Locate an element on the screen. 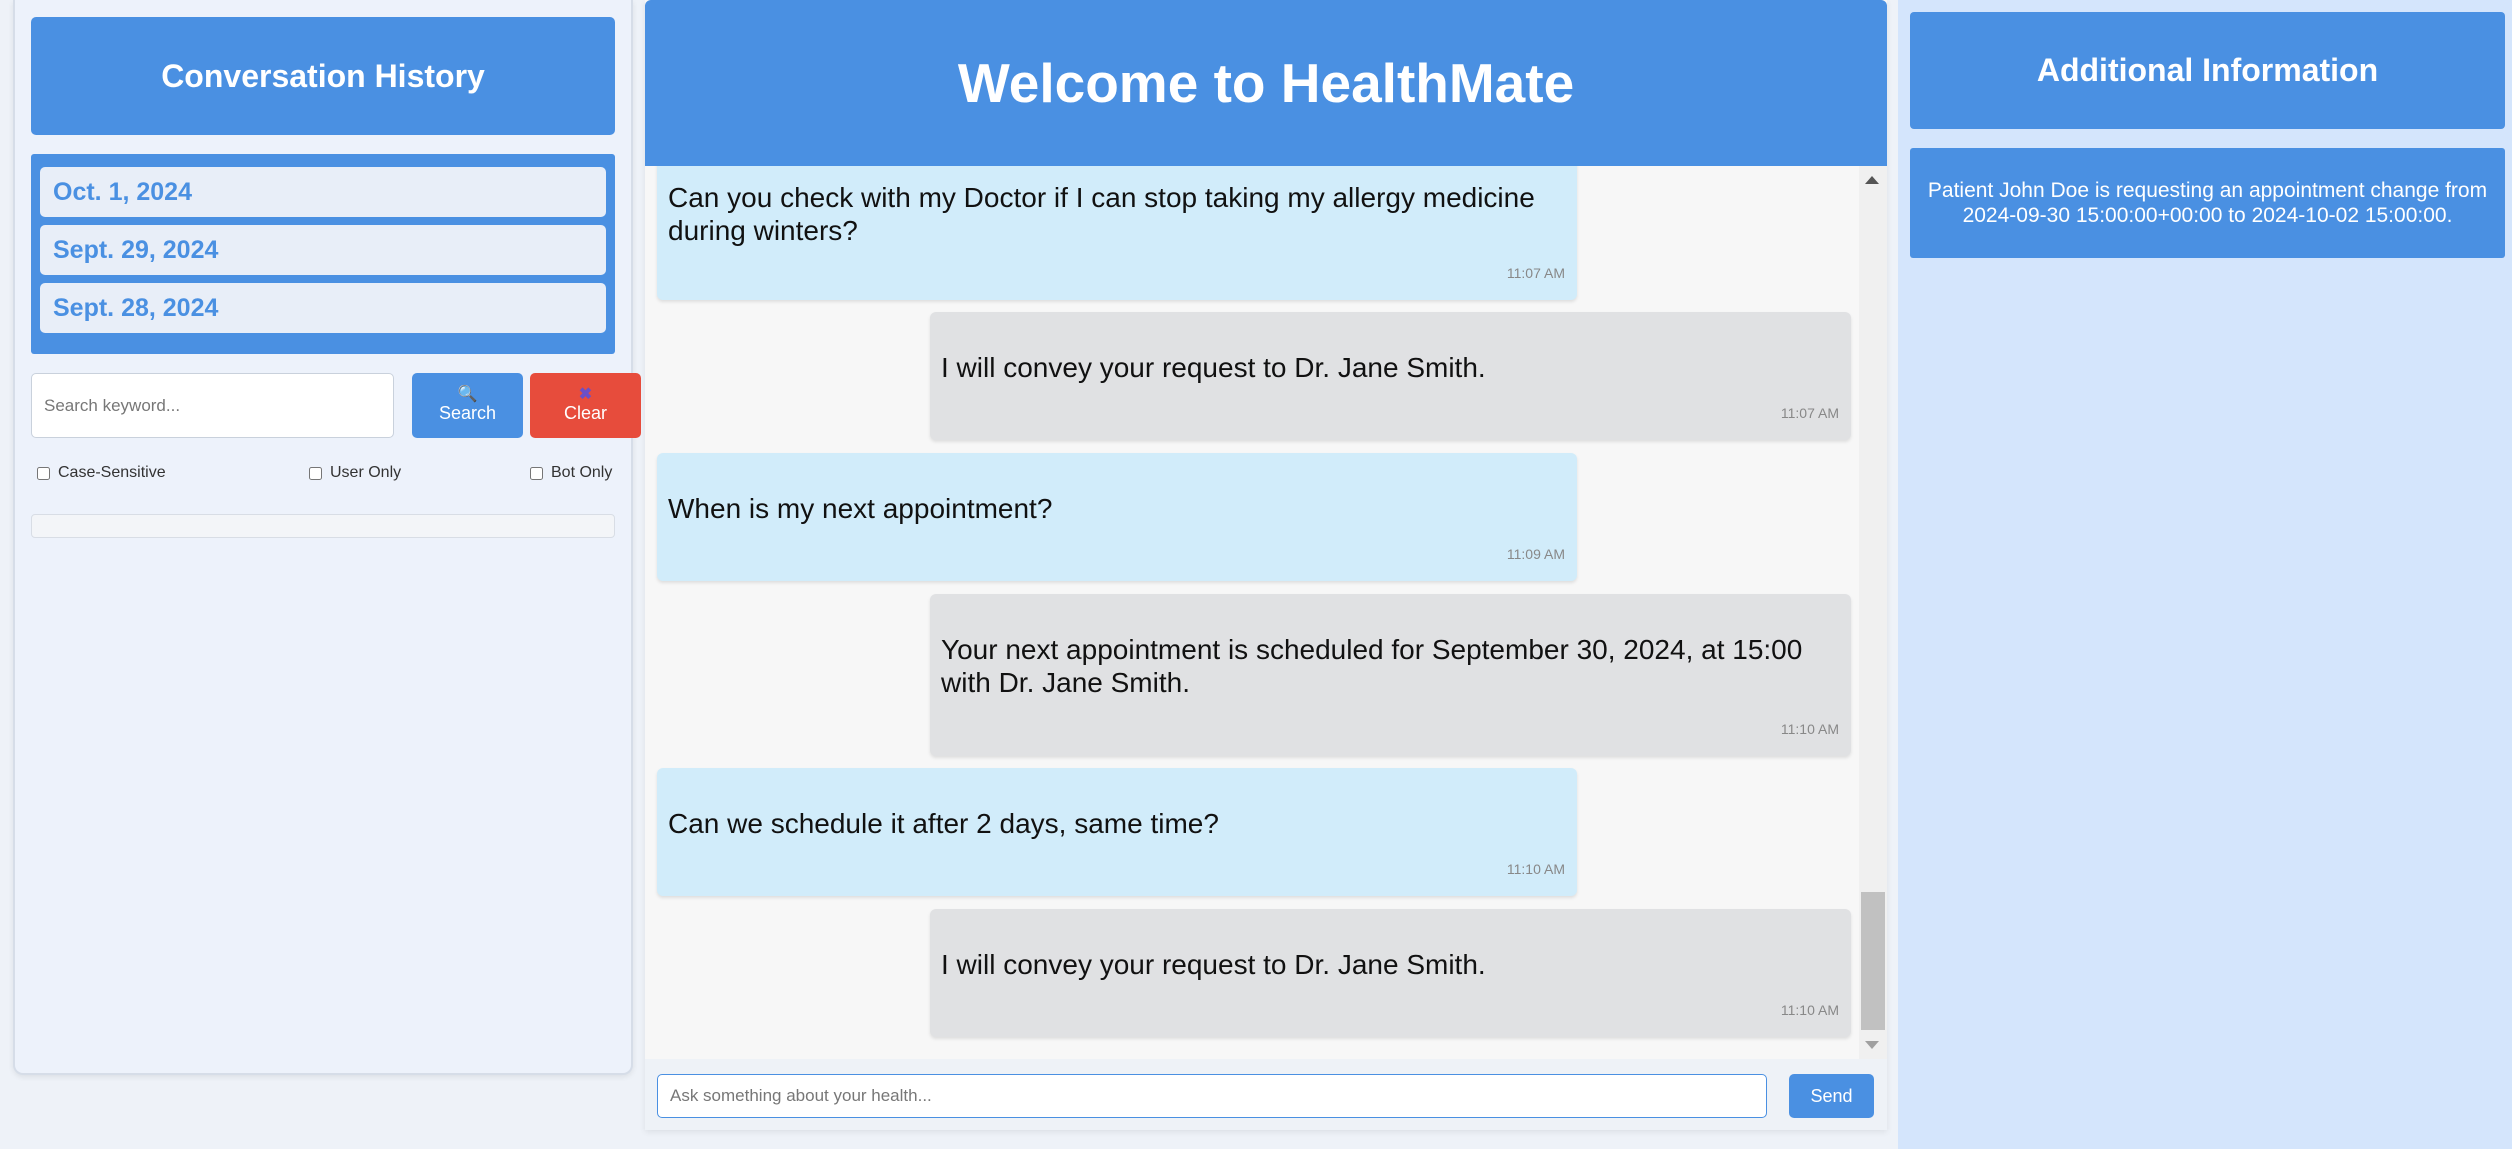  search-results-box is located at coordinates (323, 526).